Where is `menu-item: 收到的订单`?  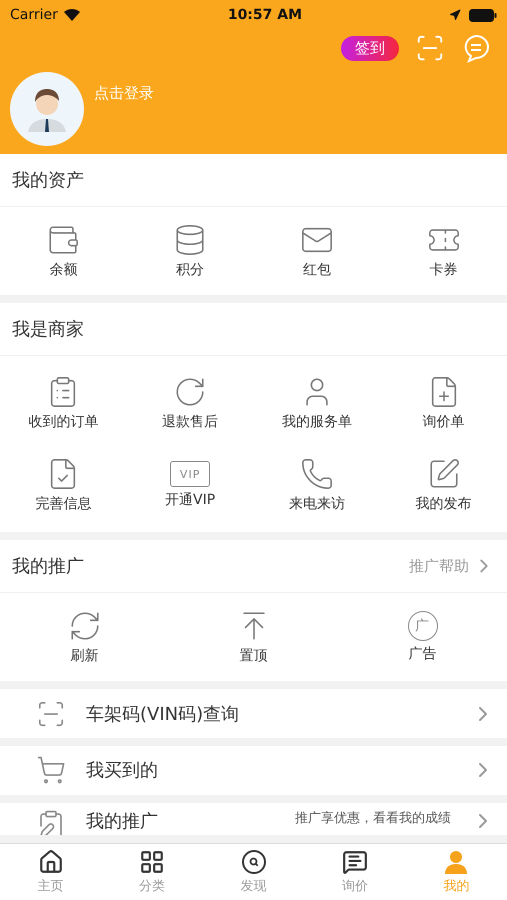
menu-item: 收到的订单 is located at coordinates (63, 422).